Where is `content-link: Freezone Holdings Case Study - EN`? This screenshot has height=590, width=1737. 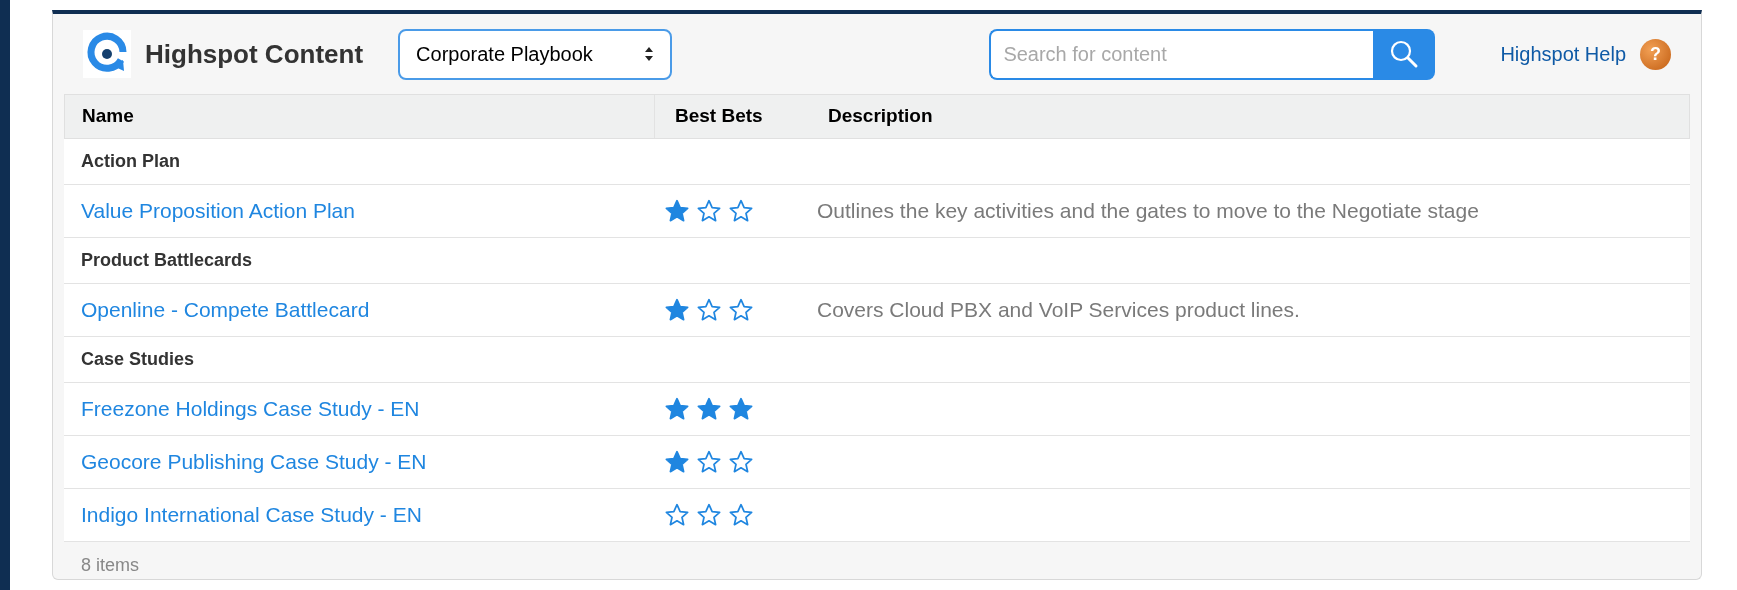
content-link: Freezone Holdings Case Study - EN is located at coordinates (250, 409).